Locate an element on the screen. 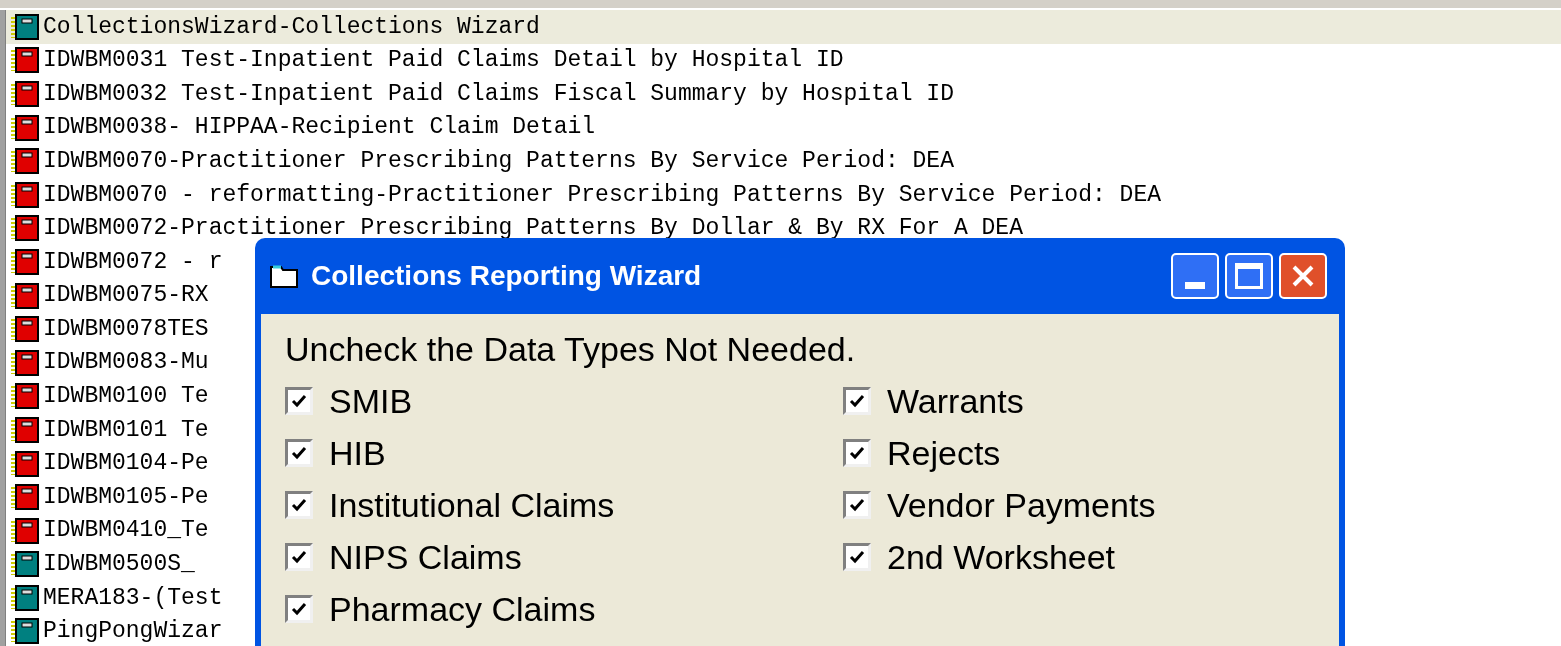  checkbox-label: 2nd Worksheet is located at coordinates (1001, 557).